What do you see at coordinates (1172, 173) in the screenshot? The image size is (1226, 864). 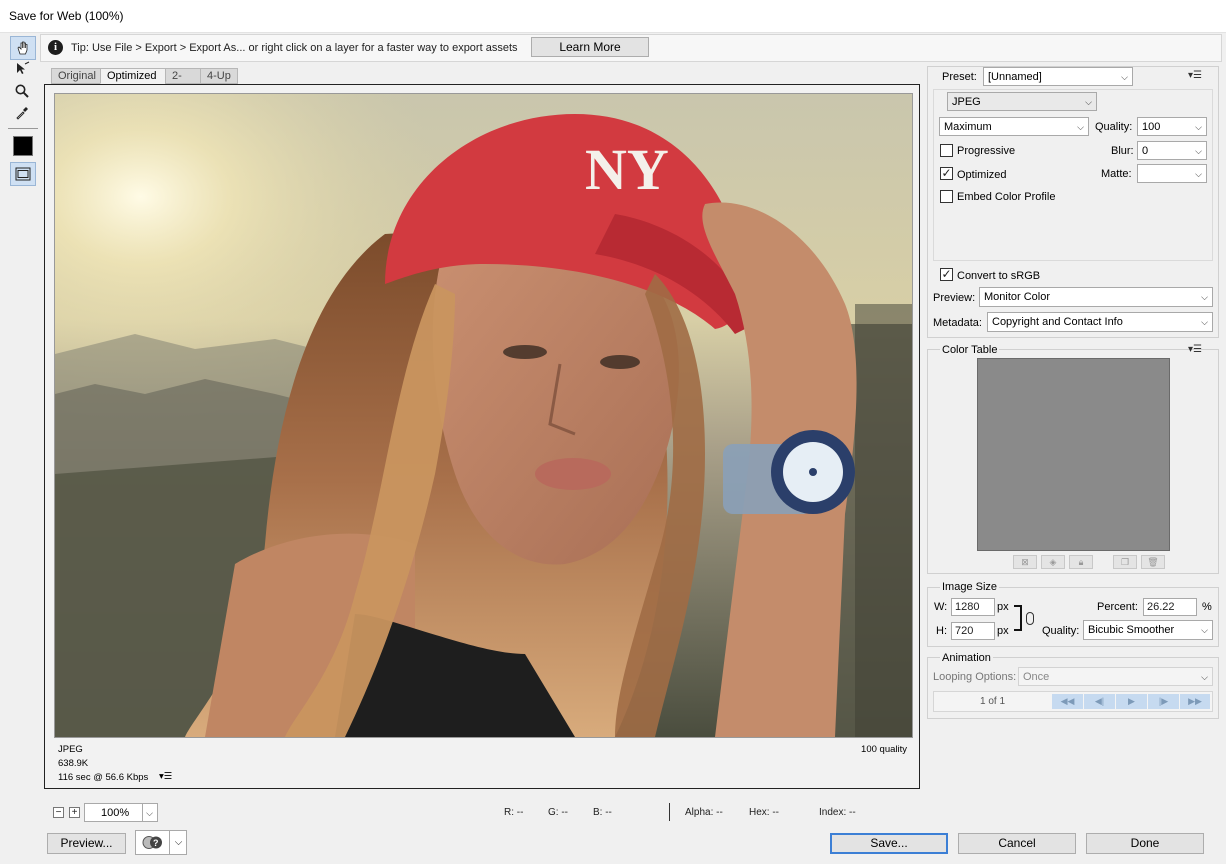 I see `matte-select: ⌵` at bounding box center [1172, 173].